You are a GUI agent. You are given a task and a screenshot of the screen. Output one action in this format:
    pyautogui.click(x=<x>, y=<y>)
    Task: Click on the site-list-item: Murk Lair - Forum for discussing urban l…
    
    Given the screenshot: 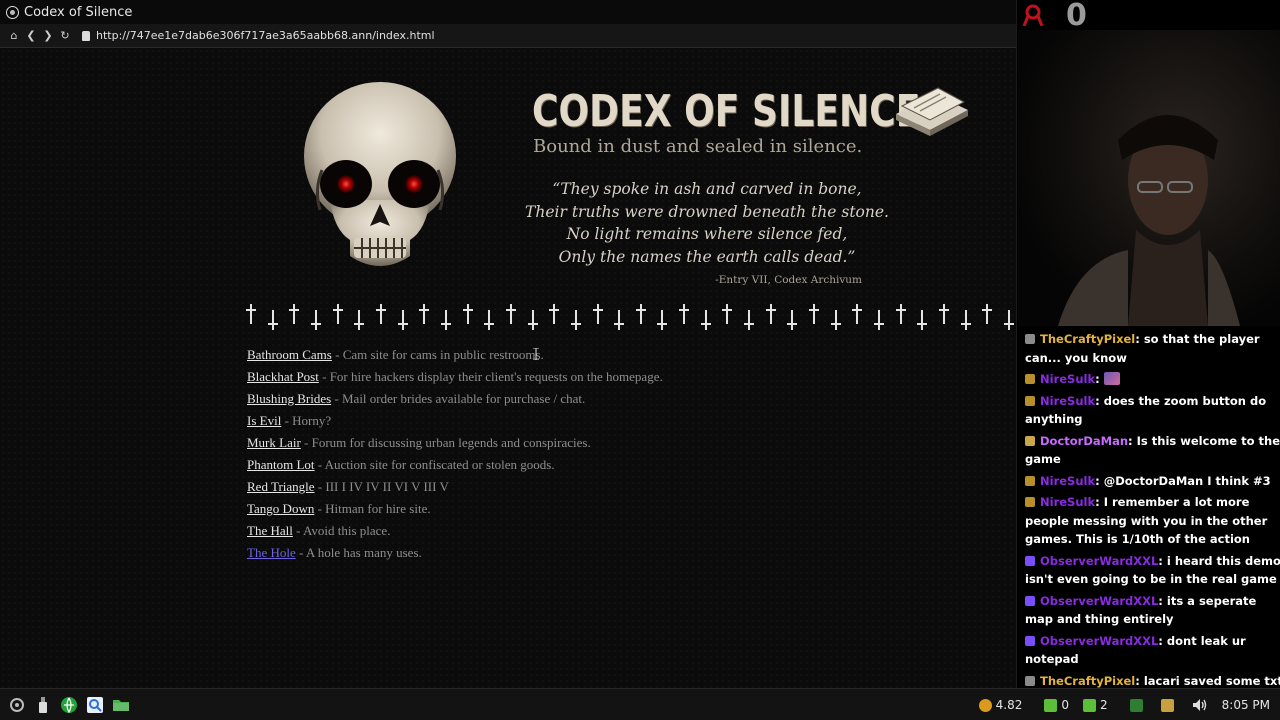 What is the action you would take?
    pyautogui.click(x=455, y=443)
    